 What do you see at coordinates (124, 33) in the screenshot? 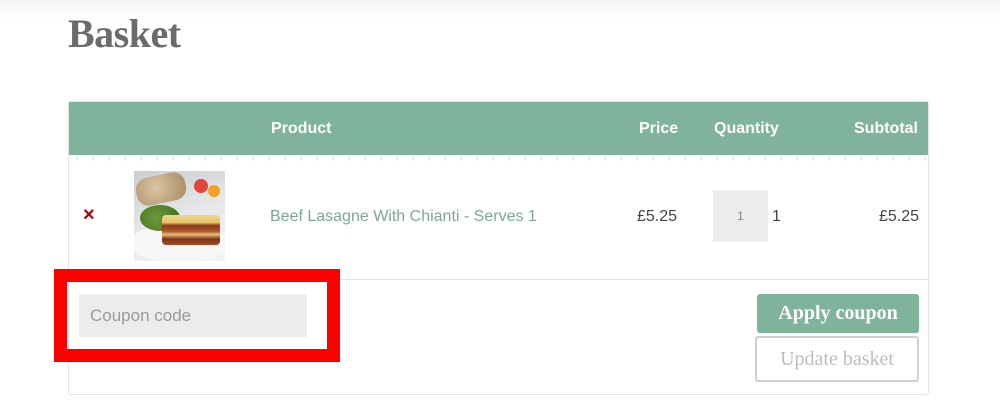
I see `page-title: Basket` at bounding box center [124, 33].